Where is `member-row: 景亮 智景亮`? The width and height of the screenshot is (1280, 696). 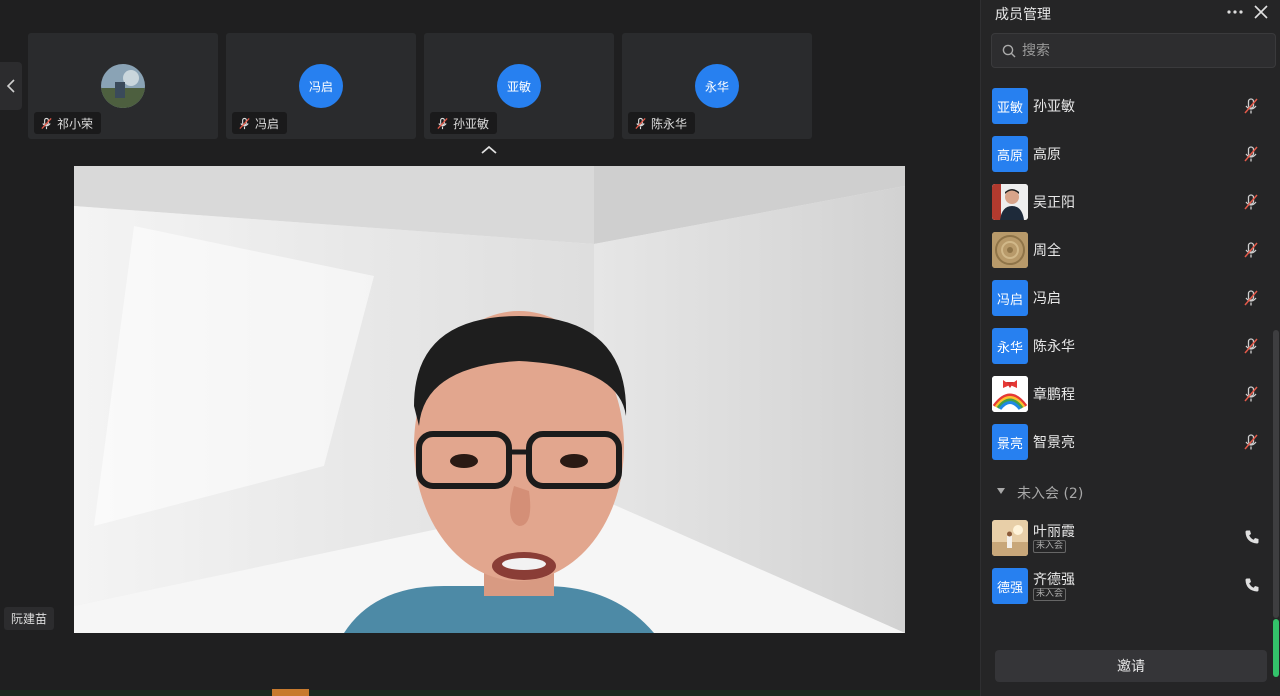 member-row: 景亮 智景亮 is located at coordinates (1127, 442).